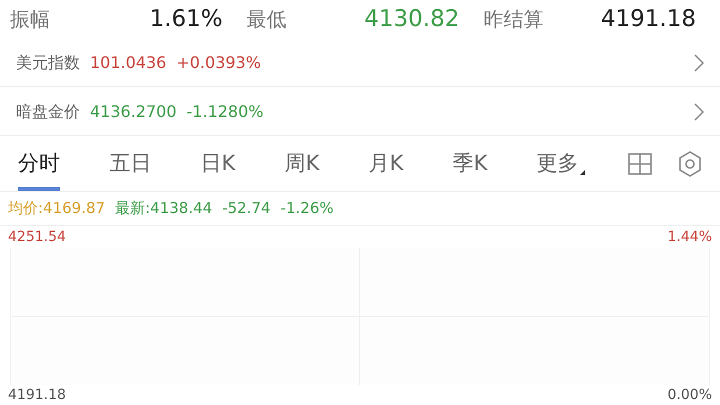 Image resolution: width=720 pixels, height=405 pixels. What do you see at coordinates (648, 19) in the screenshot?
I see `stat-value: 4191.18` at bounding box center [648, 19].